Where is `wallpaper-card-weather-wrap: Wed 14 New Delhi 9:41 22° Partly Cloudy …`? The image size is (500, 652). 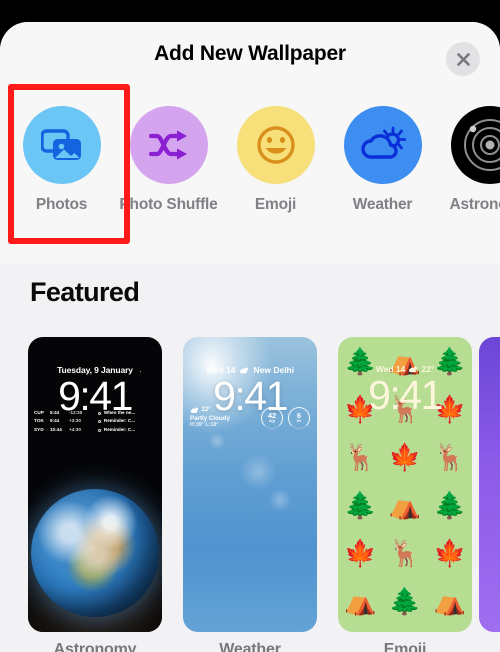
wallpaper-card-weather-wrap: Wed 14 New Delhi 9:41 22° Partly Cloudy … is located at coordinates (250, 494).